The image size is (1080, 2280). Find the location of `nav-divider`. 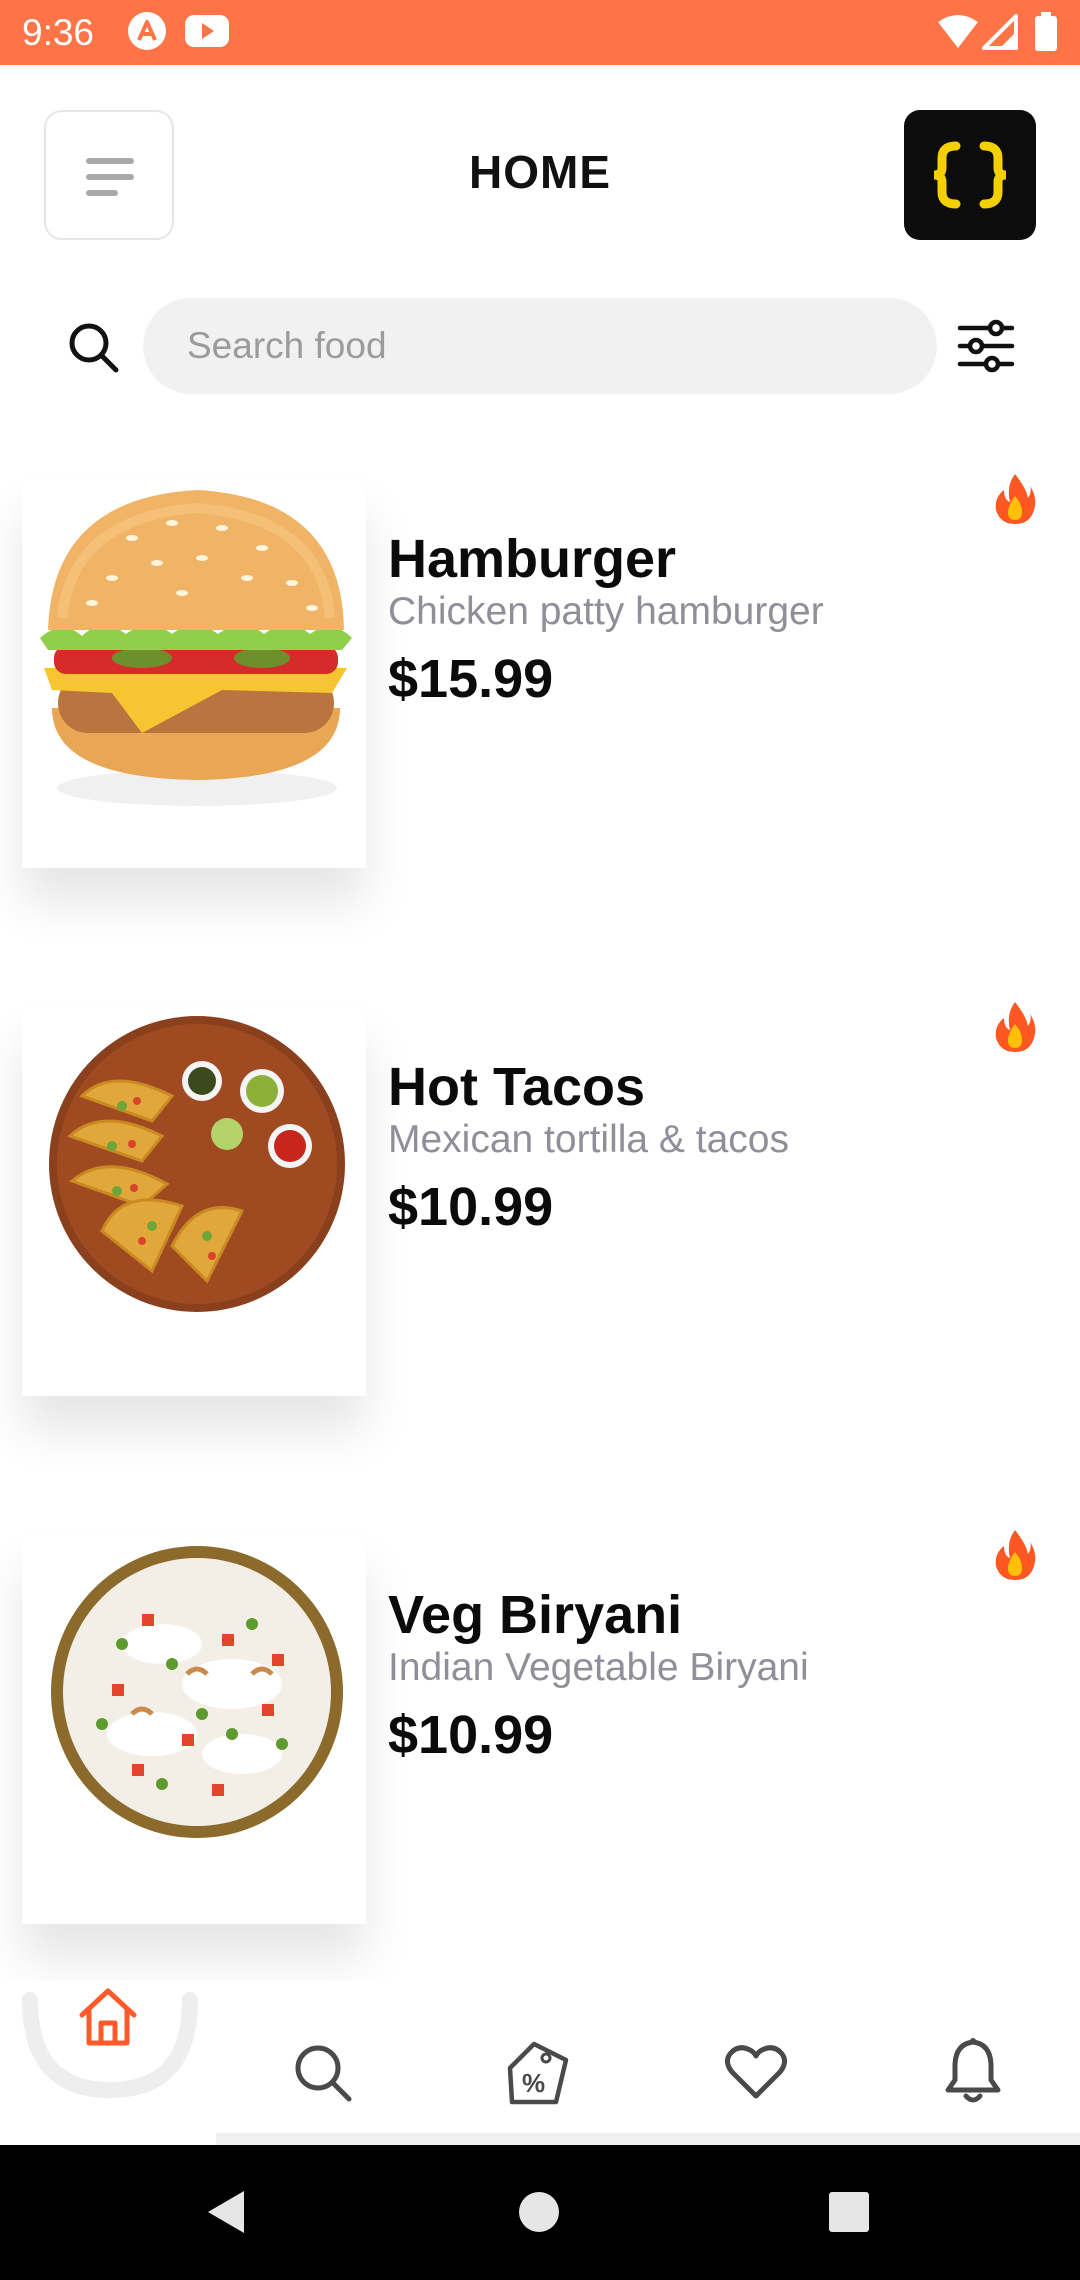

nav-divider is located at coordinates (648, 2139).